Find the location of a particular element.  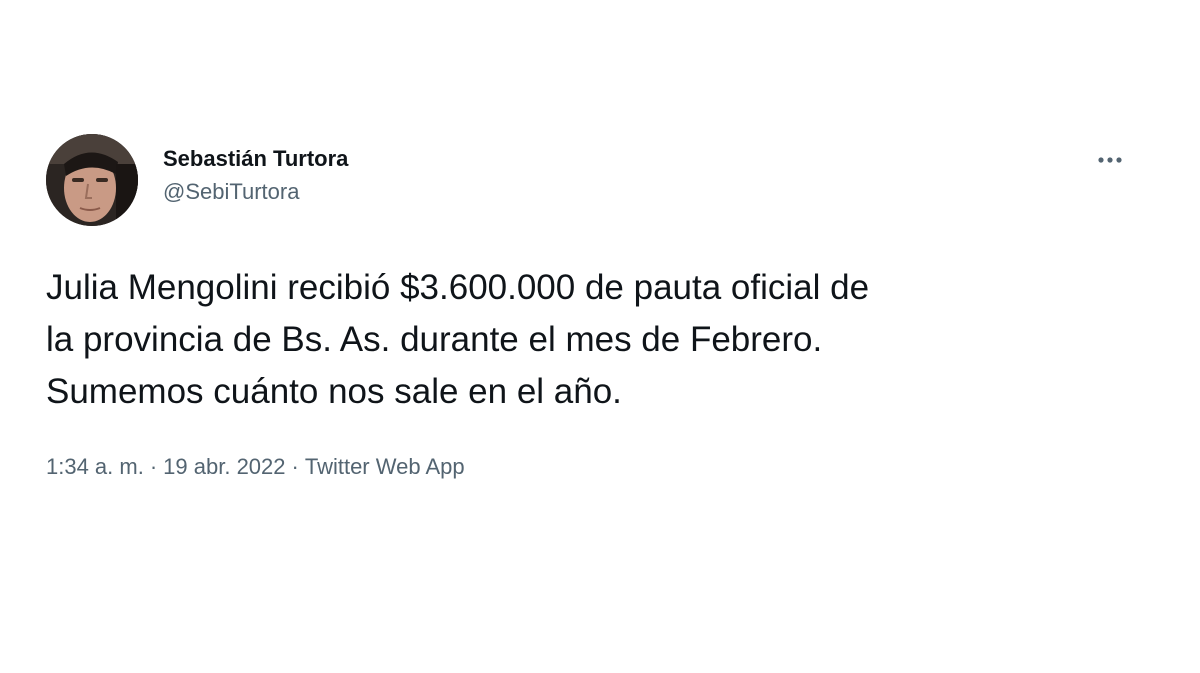

more-options-button is located at coordinates (1110, 160).